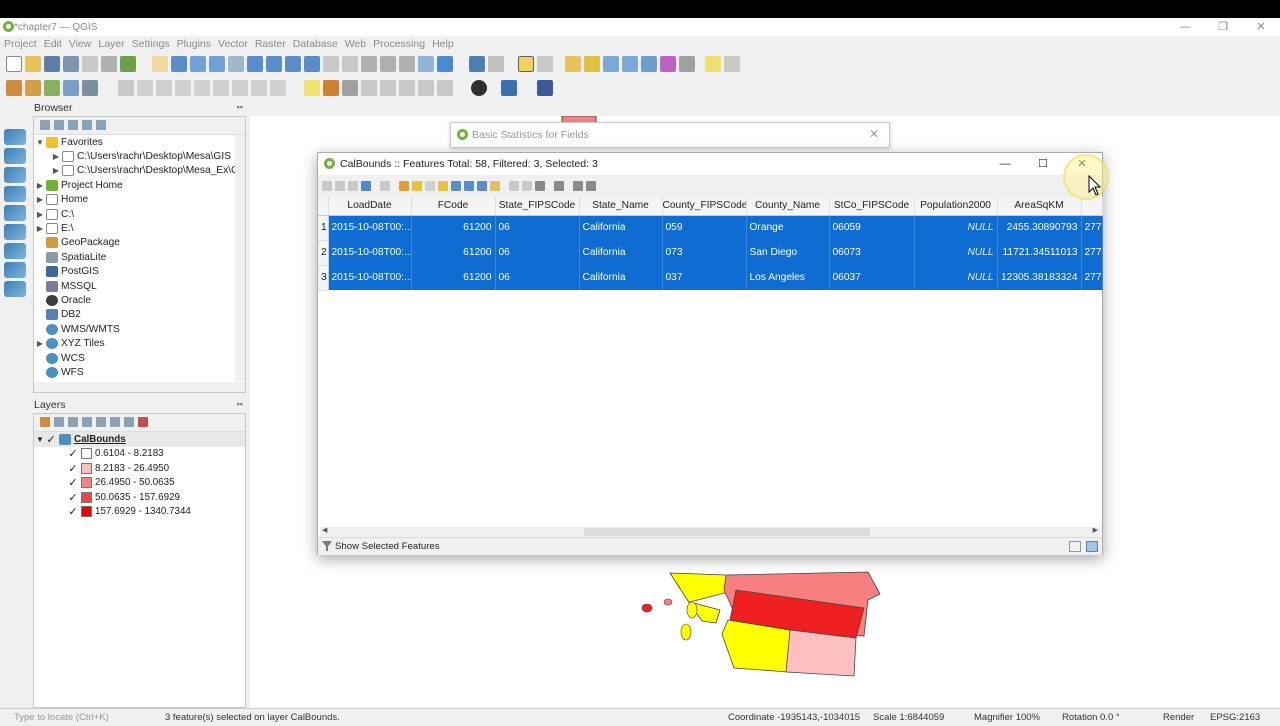 The width and height of the screenshot is (1280, 726). I want to click on layout-manager-icon, so click(109, 64).